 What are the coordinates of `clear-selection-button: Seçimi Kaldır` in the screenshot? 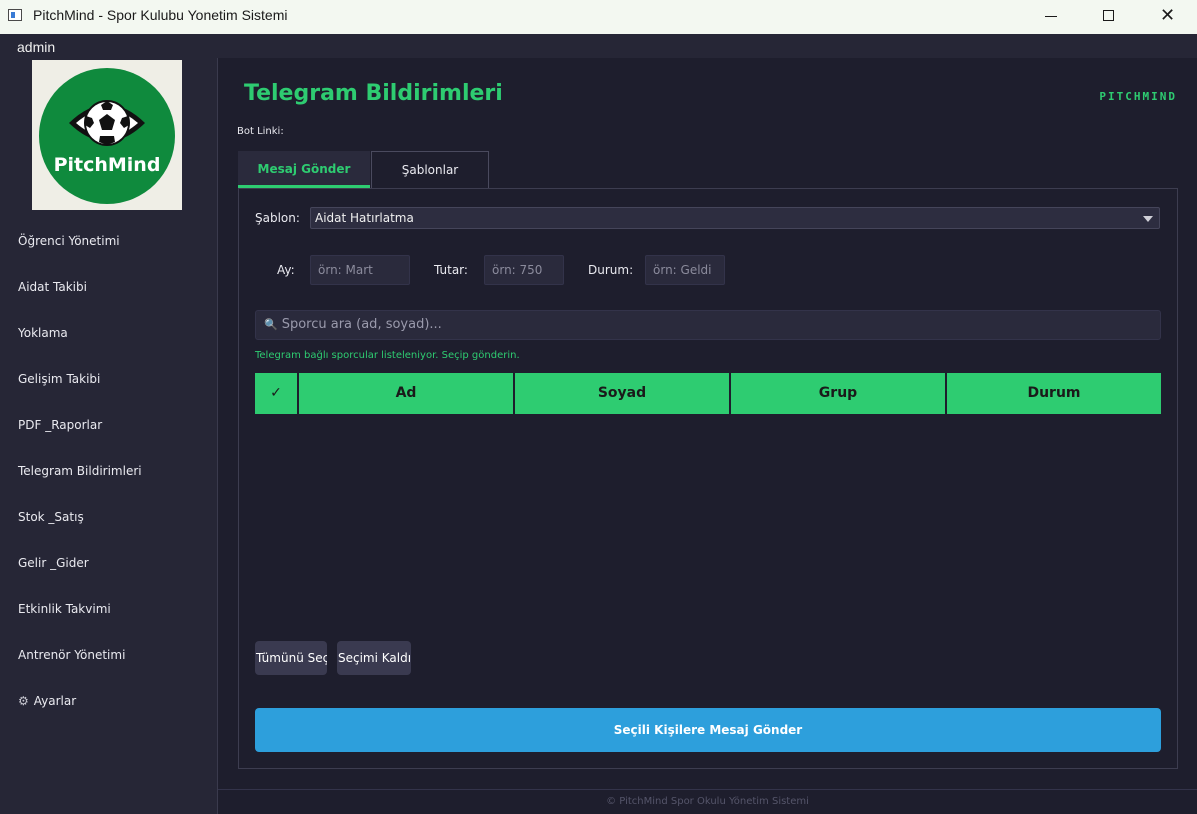 It's located at (374, 658).